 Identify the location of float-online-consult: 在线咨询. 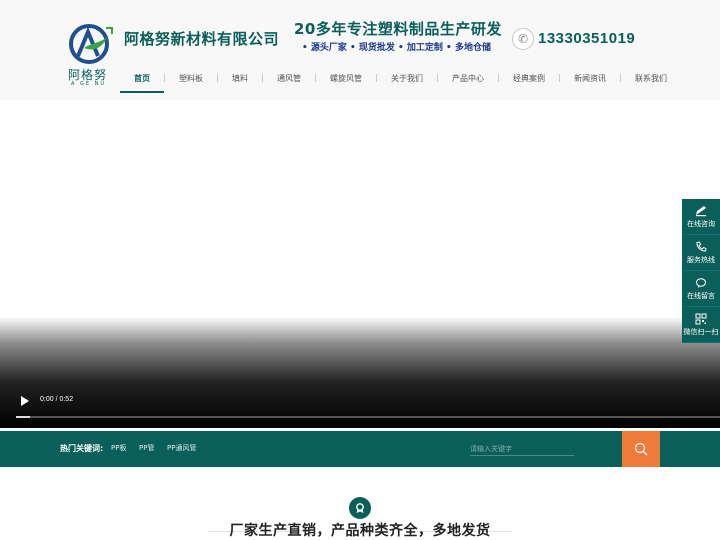
(701, 217).